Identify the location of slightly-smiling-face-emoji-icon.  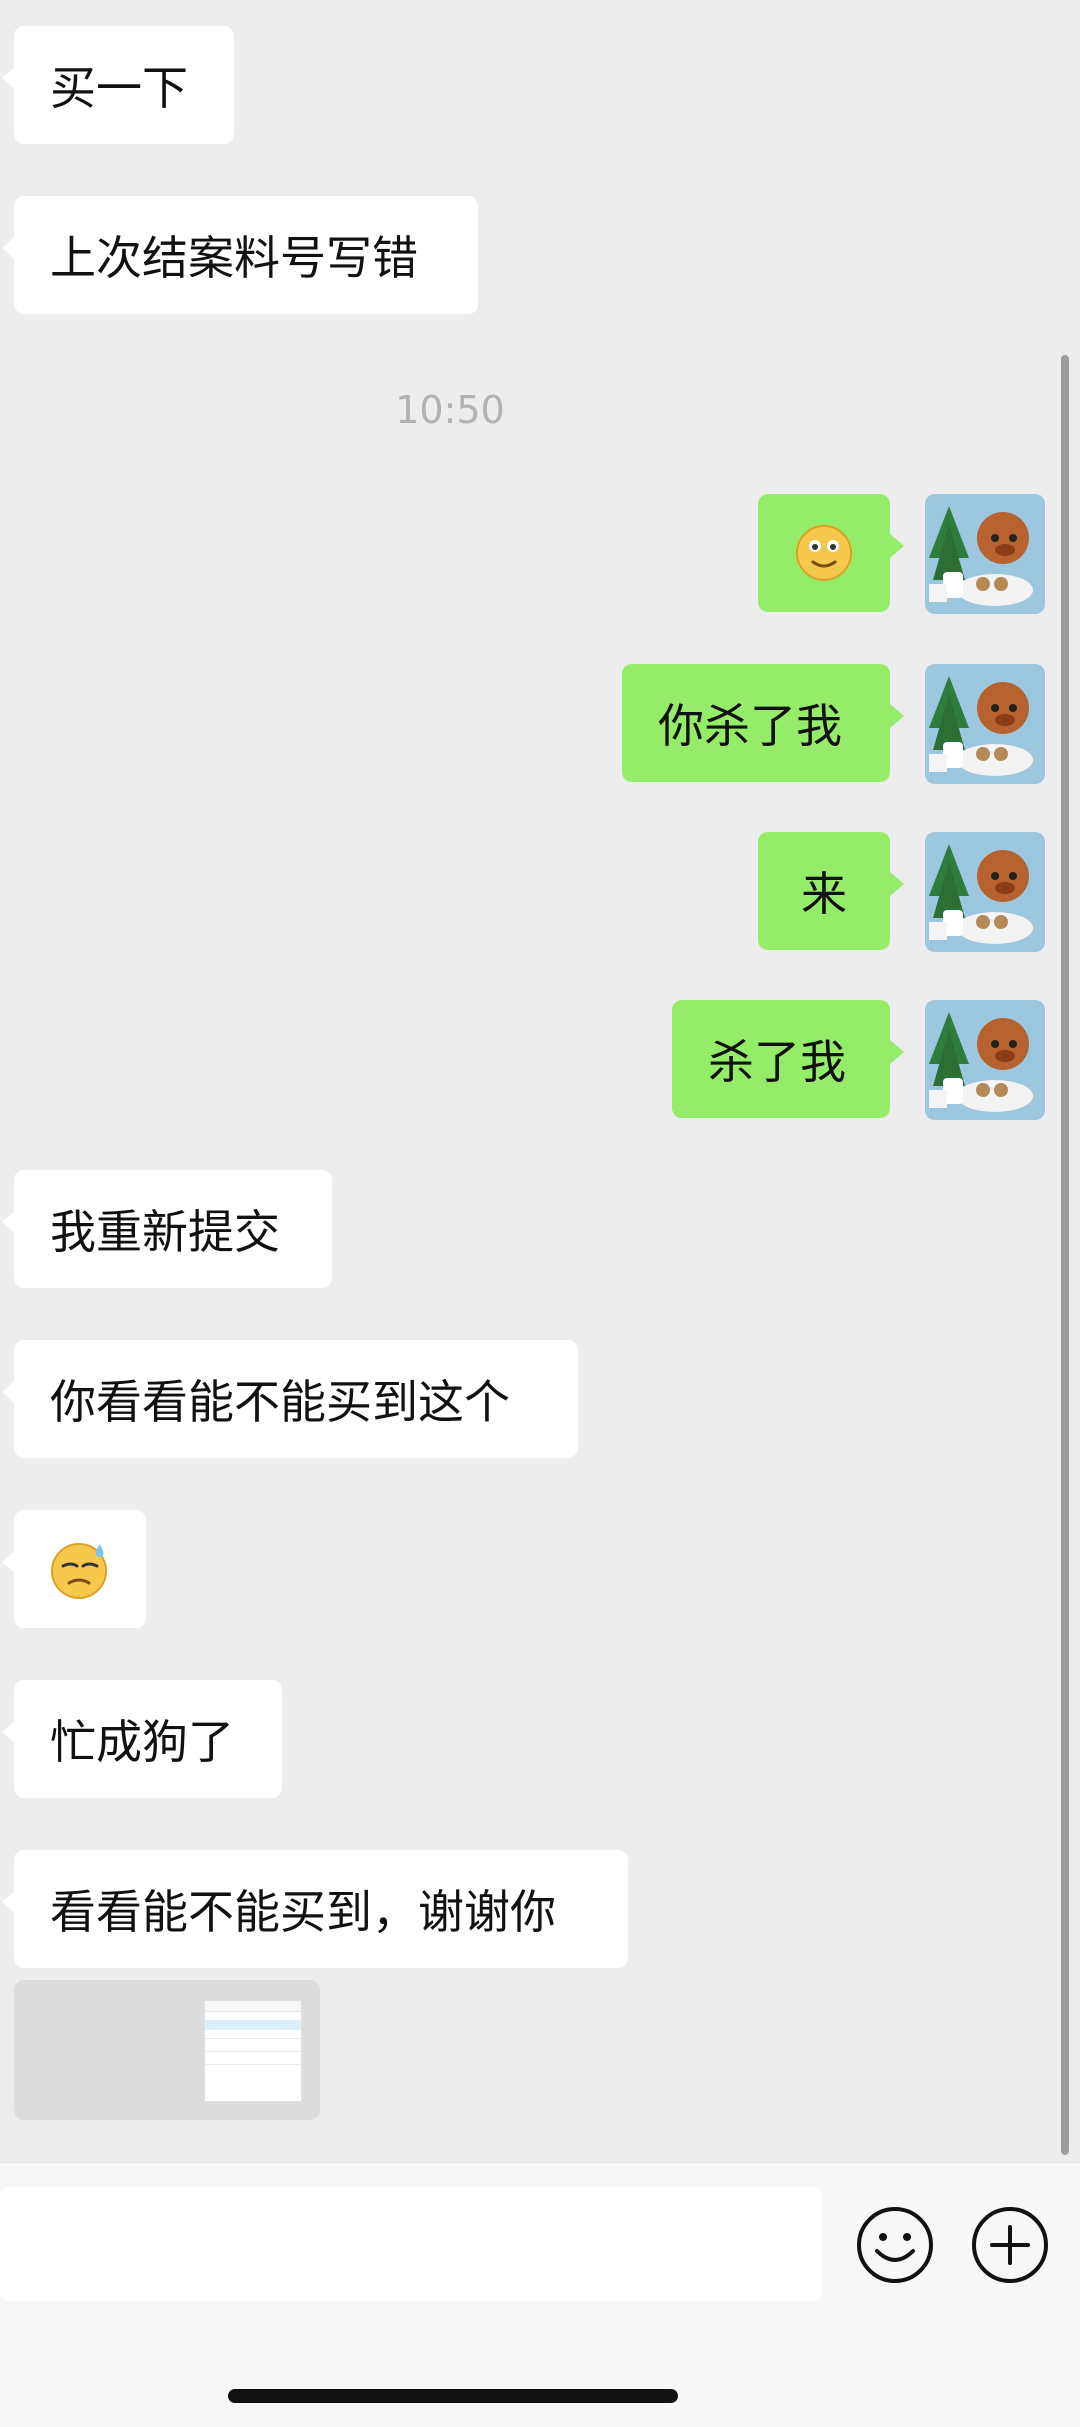
(824, 553).